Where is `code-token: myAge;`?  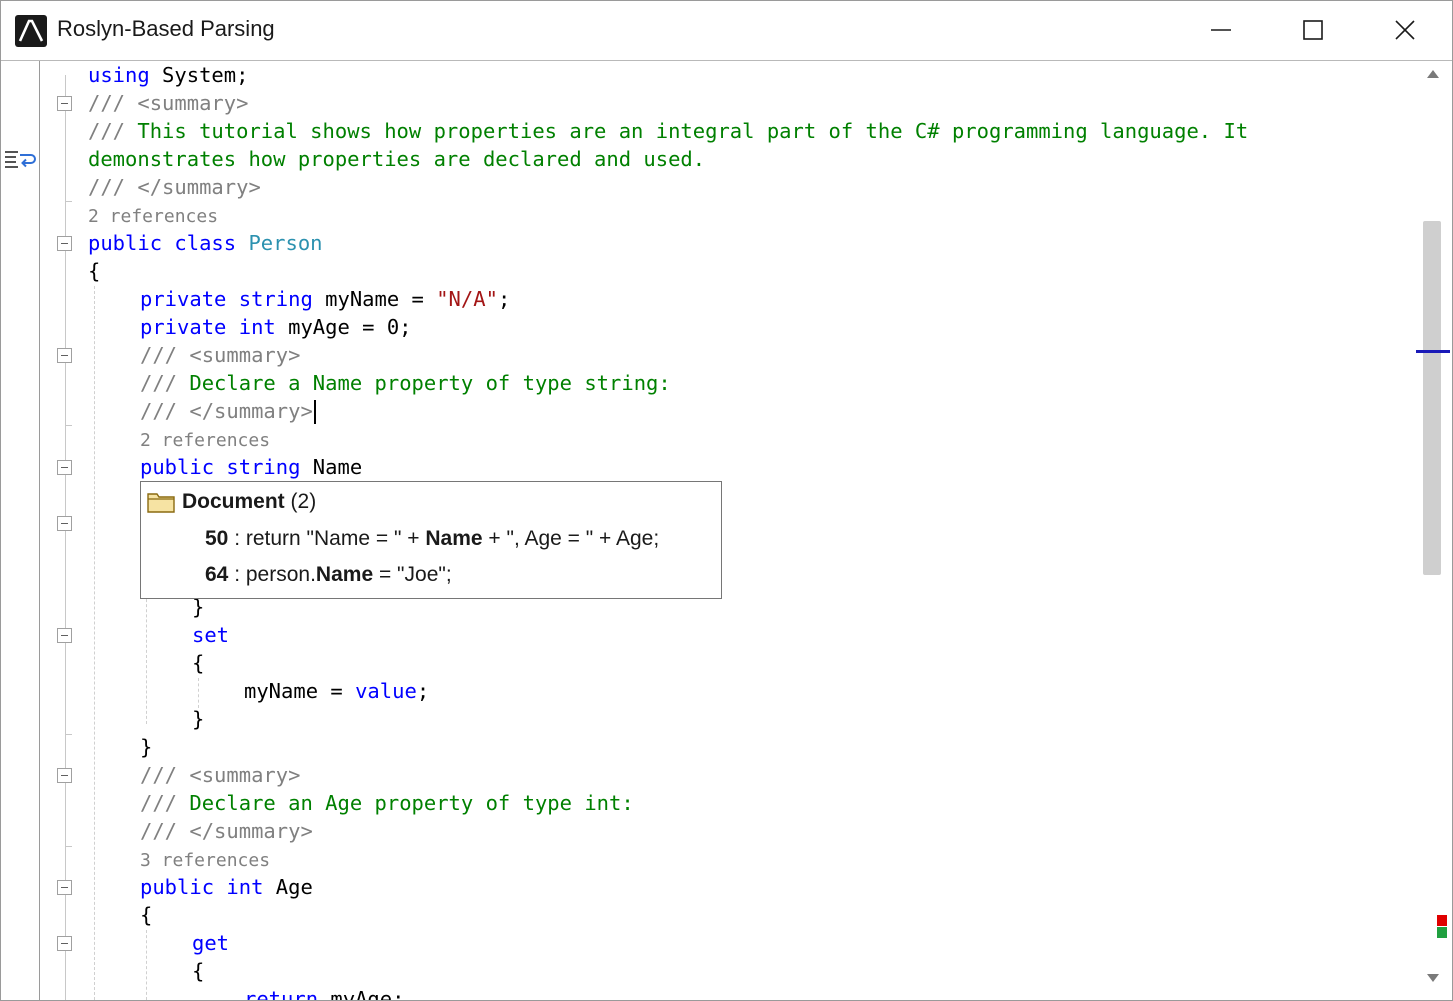 code-token: myAge; is located at coordinates (361, 993).